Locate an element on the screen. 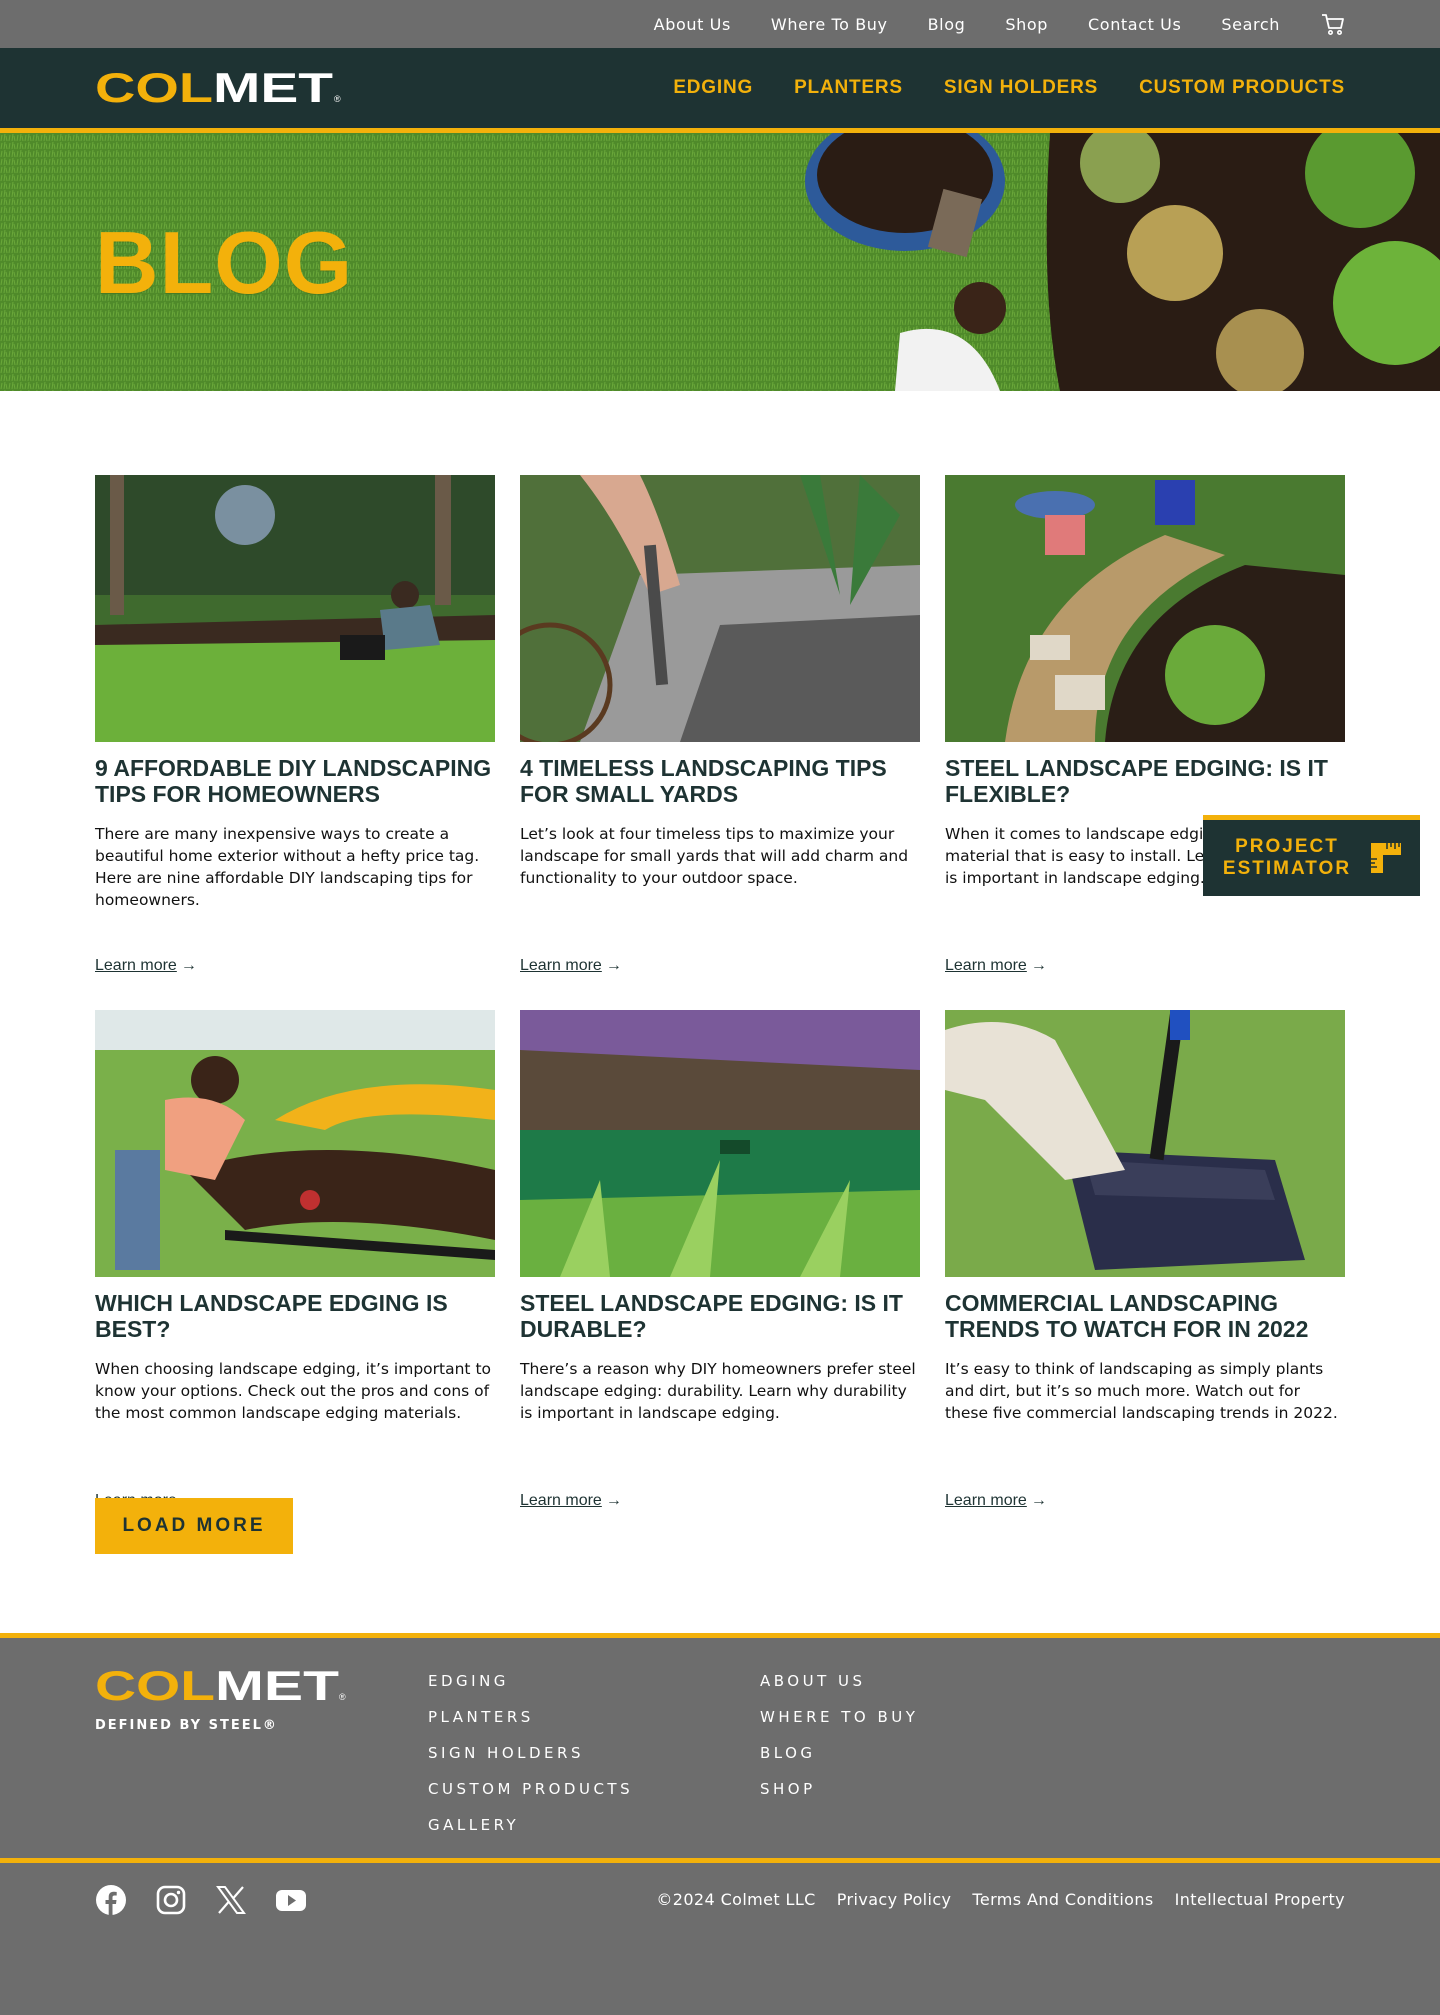 Image resolution: width=1440 pixels, height=2015 pixels. instagram-icon is located at coordinates (171, 1900).